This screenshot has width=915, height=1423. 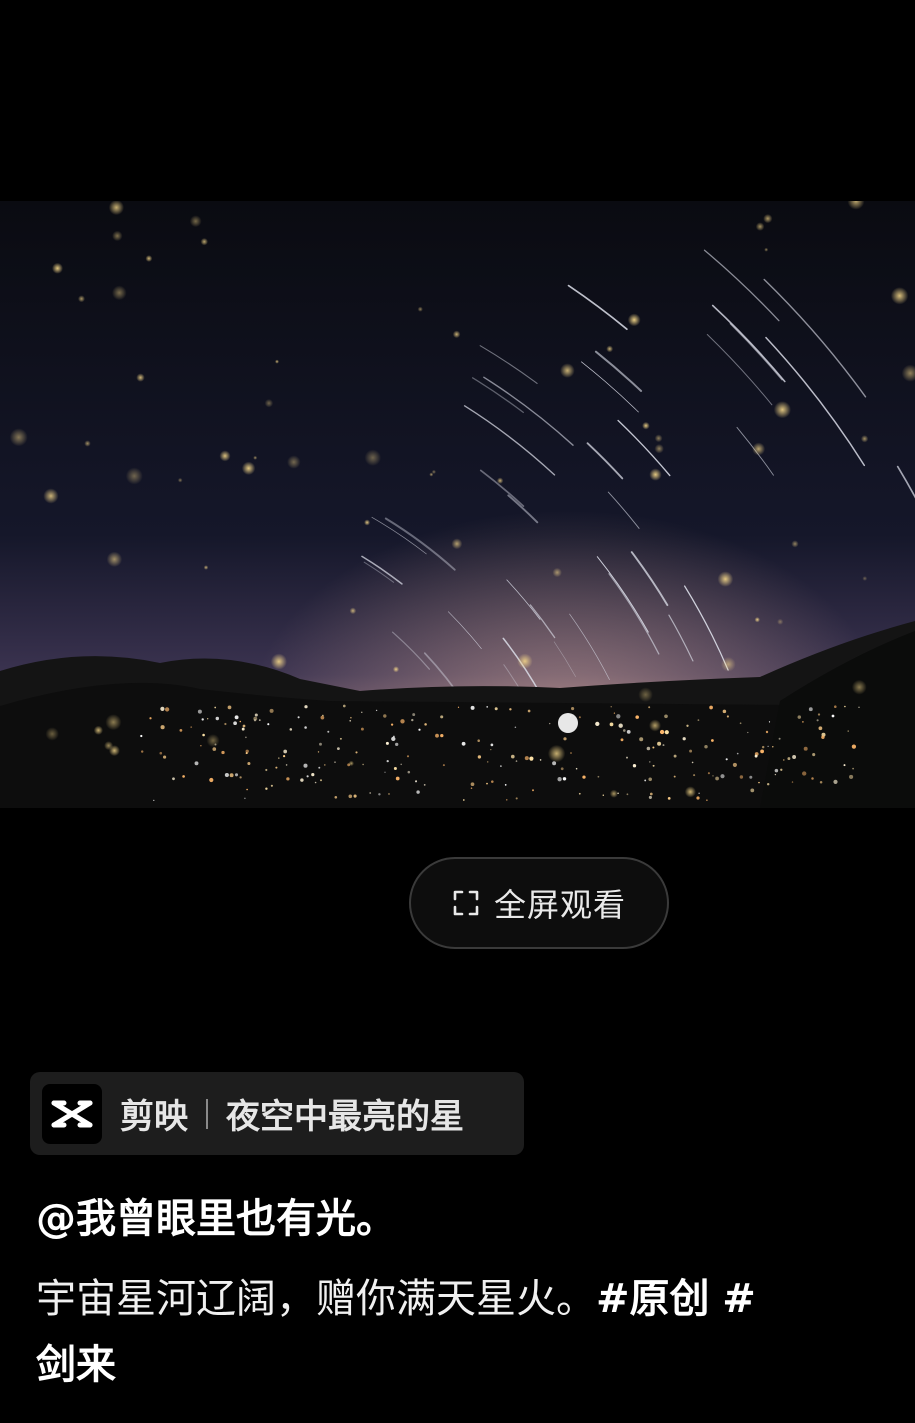 I want to click on fullscreen-button: 全屏观看, so click(x=539, y=903).